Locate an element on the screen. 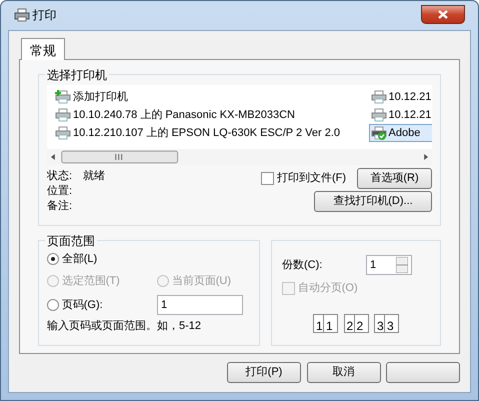 Image resolution: width=479 pixels, height=401 pixels. dialog-button is located at coordinates (423, 372).